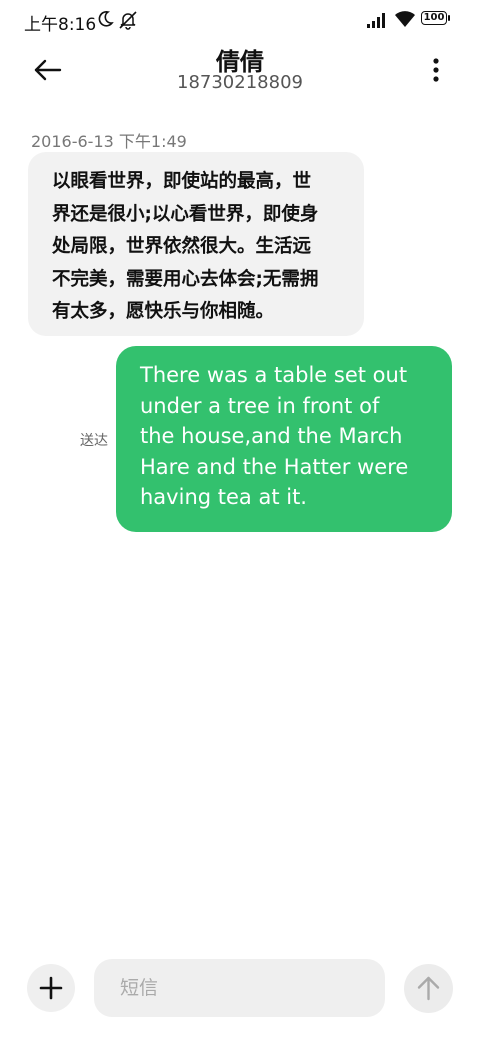  Describe the element at coordinates (163, 311) in the screenshot. I see `message-line: 有太多，愿快乐与你相随。` at that location.